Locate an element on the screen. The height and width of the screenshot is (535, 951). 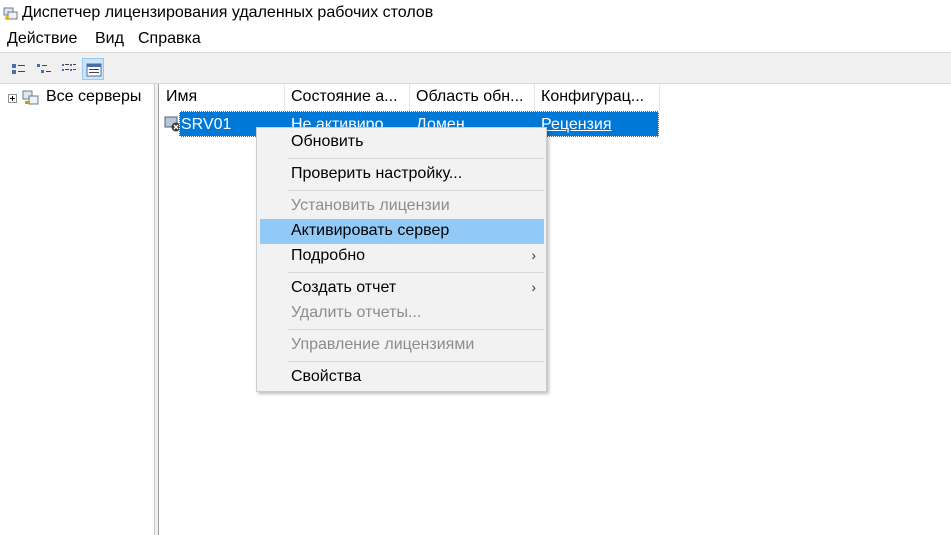
list-view-icon is located at coordinates (69, 67).